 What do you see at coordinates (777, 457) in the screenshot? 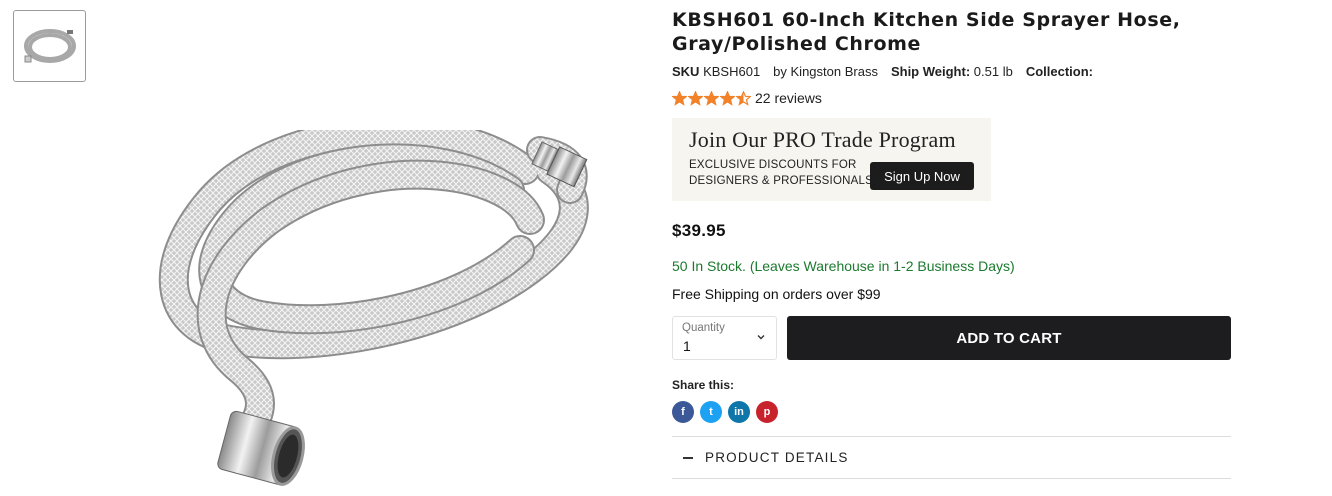
I see `product-details-label: PRODUCT DETAILS` at bounding box center [777, 457].